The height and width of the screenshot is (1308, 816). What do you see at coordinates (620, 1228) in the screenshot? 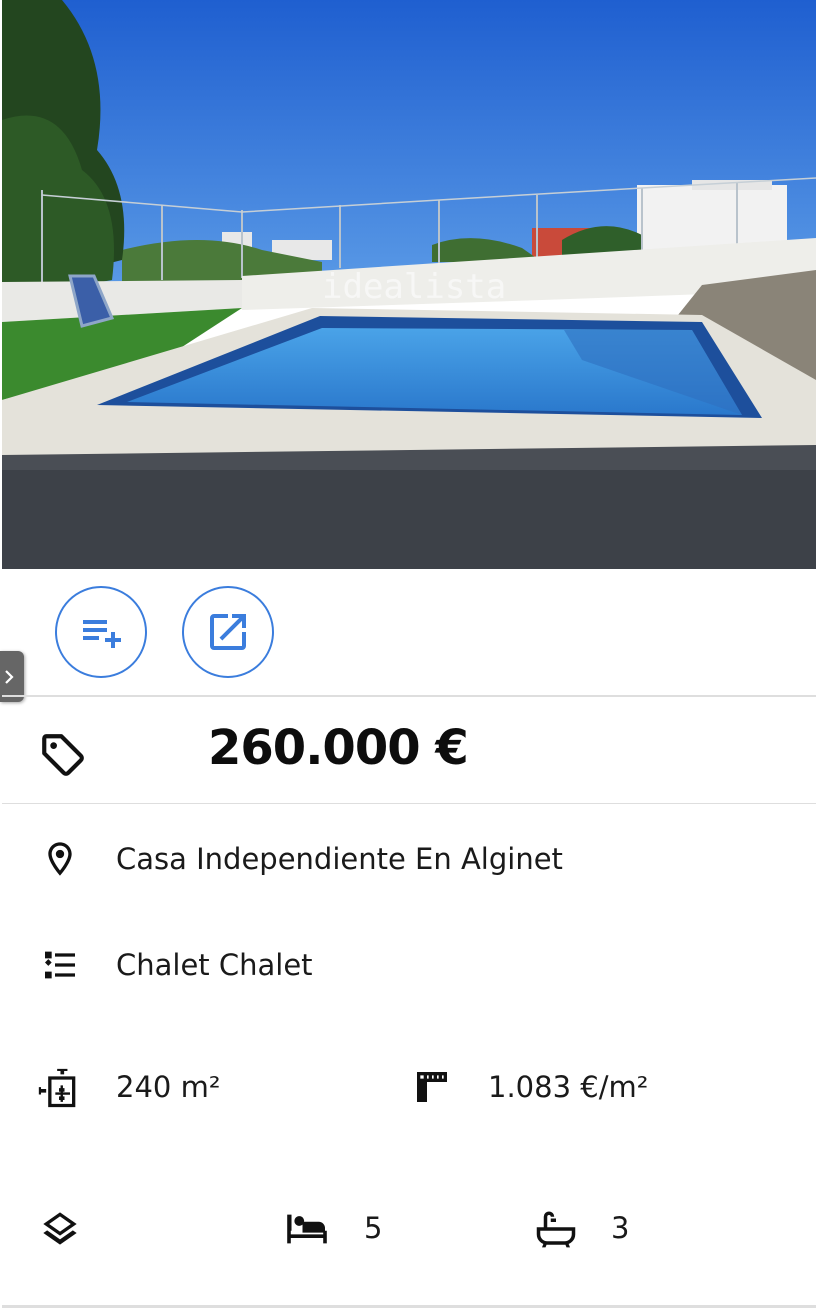
I see `bathrooms-text: 3` at bounding box center [620, 1228].